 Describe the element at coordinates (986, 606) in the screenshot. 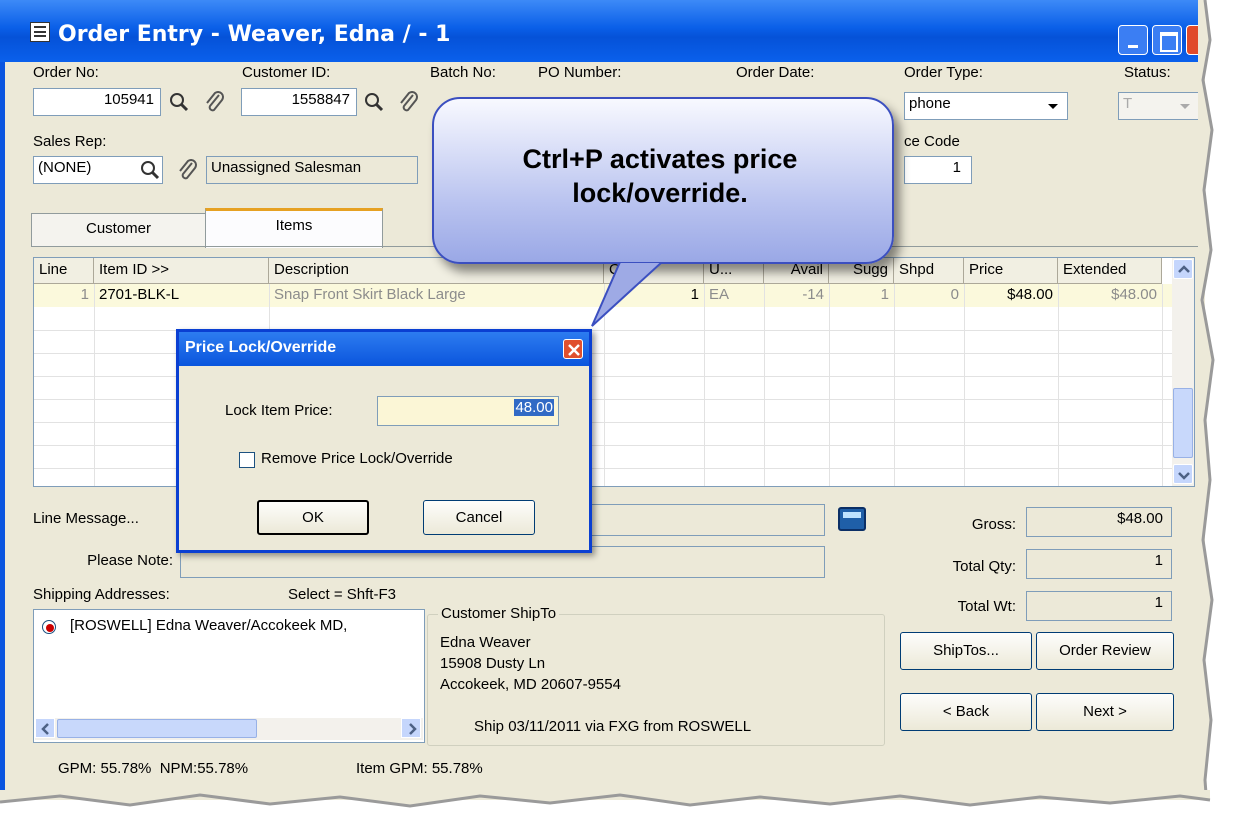

I see `total-wt-label: Total Wt:` at that location.